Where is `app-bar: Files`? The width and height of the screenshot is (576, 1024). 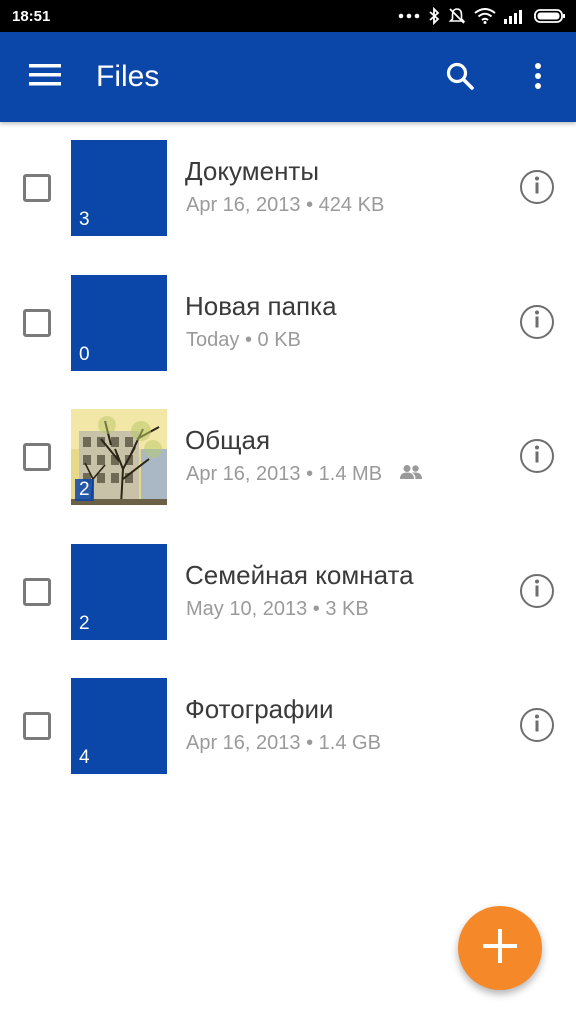 app-bar: Files is located at coordinates (288, 77).